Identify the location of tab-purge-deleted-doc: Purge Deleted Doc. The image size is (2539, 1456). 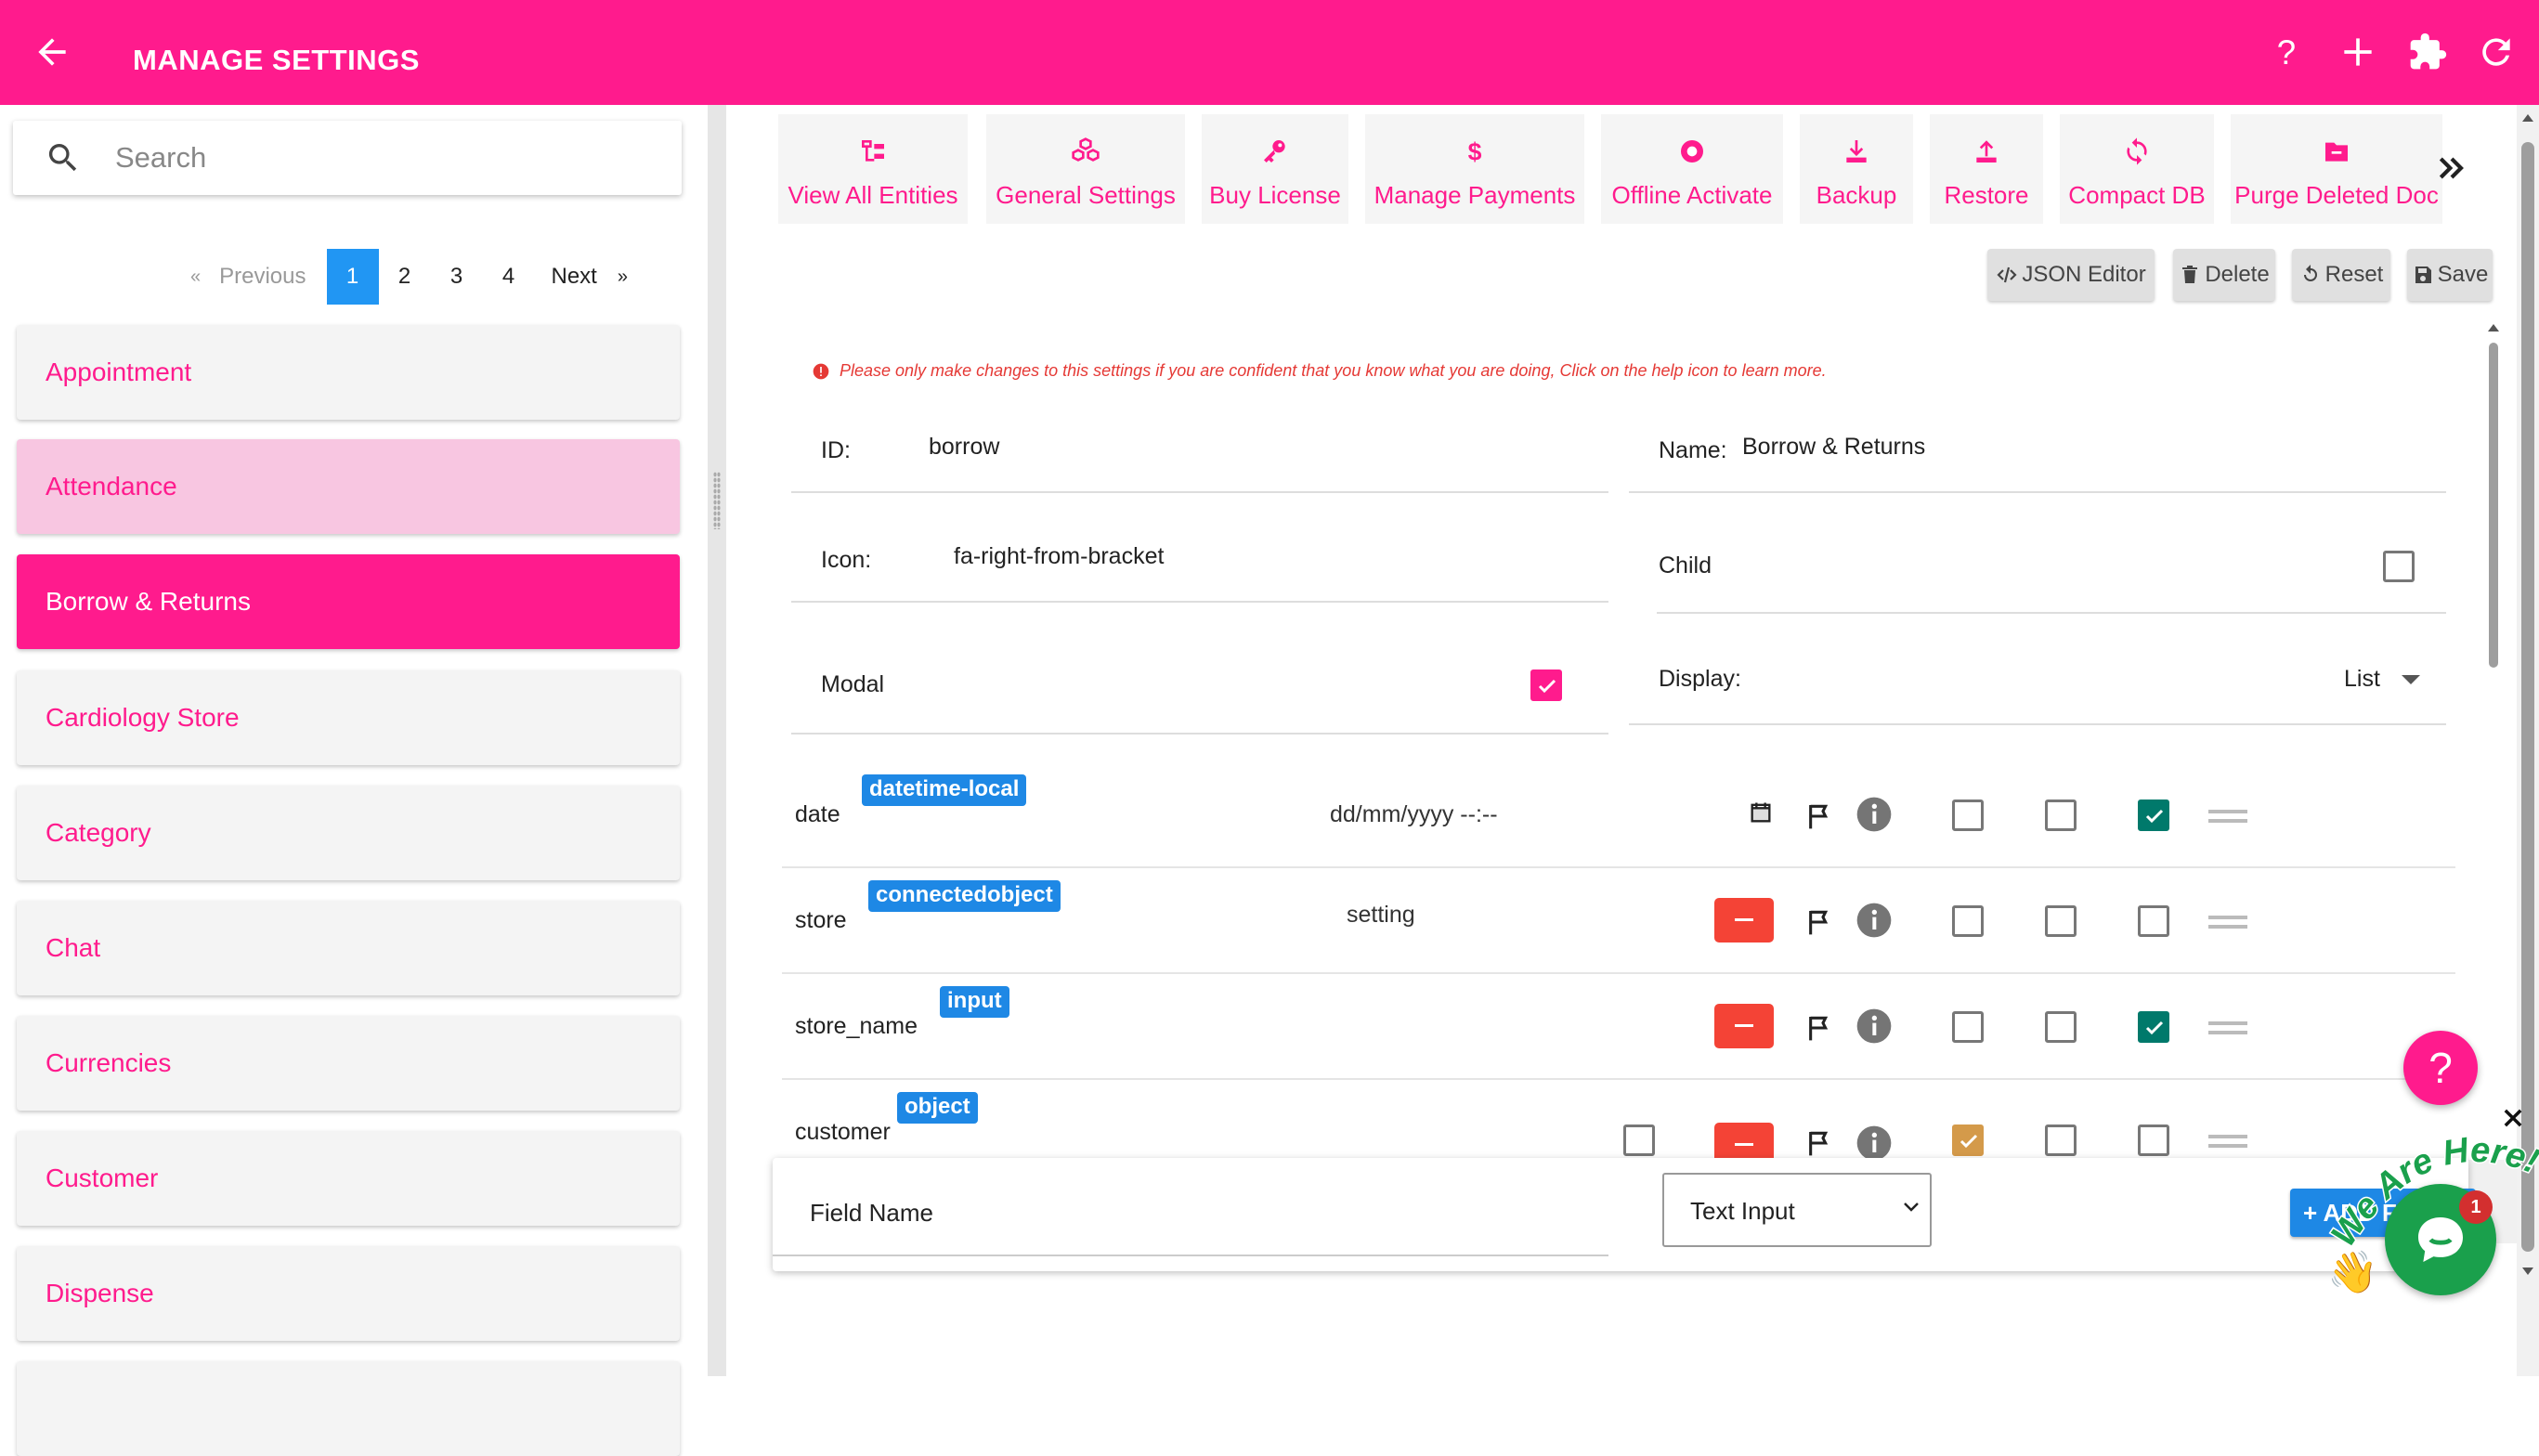
(2336, 169).